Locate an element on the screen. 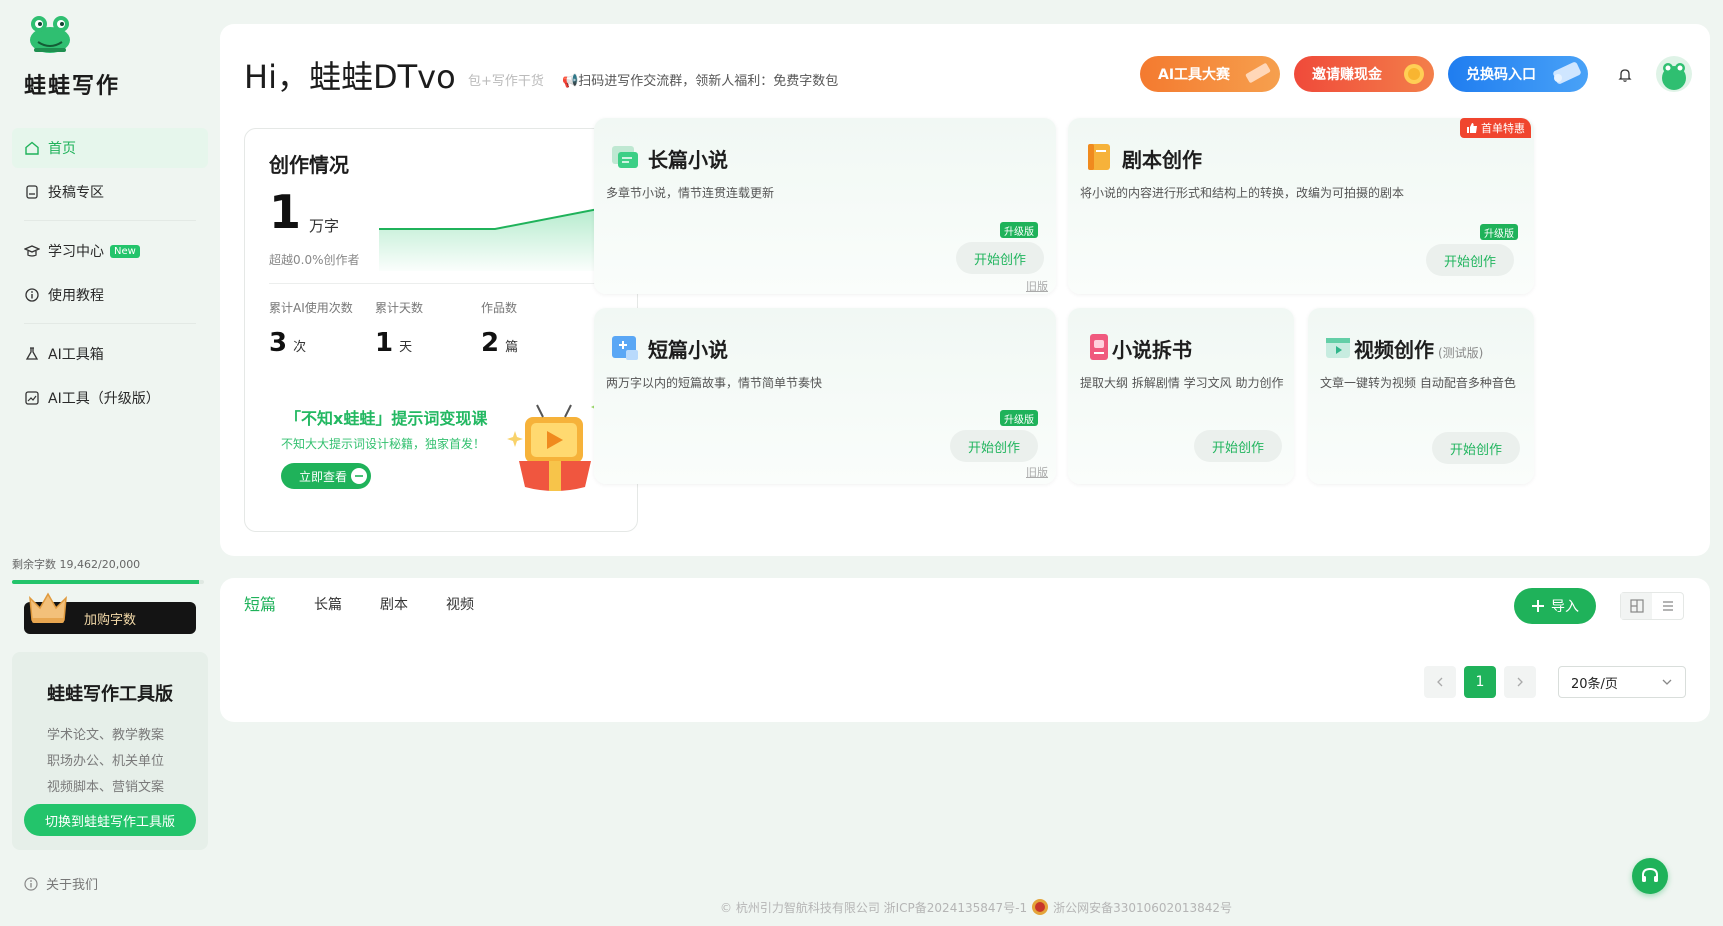 This screenshot has width=1723, height=926. tab-video: 视频 is located at coordinates (460, 605).